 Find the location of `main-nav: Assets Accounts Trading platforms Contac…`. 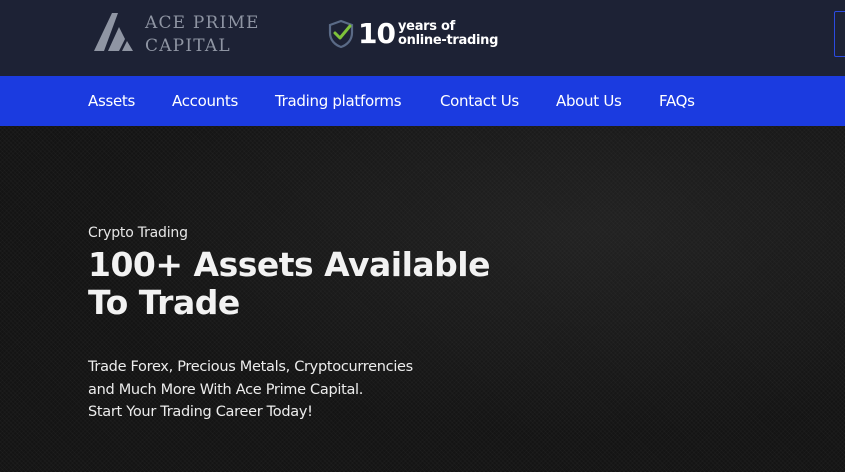

main-nav: Assets Accounts Trading platforms Contac… is located at coordinates (422, 101).